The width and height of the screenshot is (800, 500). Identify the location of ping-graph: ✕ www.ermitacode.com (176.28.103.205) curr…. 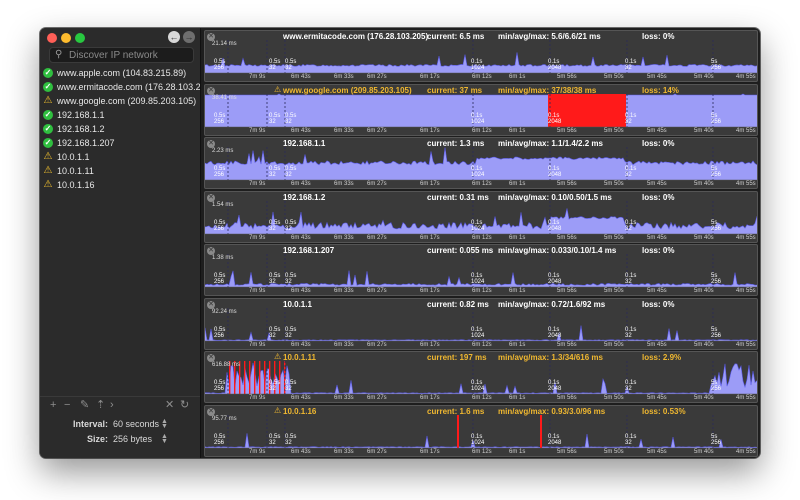
(481, 56).